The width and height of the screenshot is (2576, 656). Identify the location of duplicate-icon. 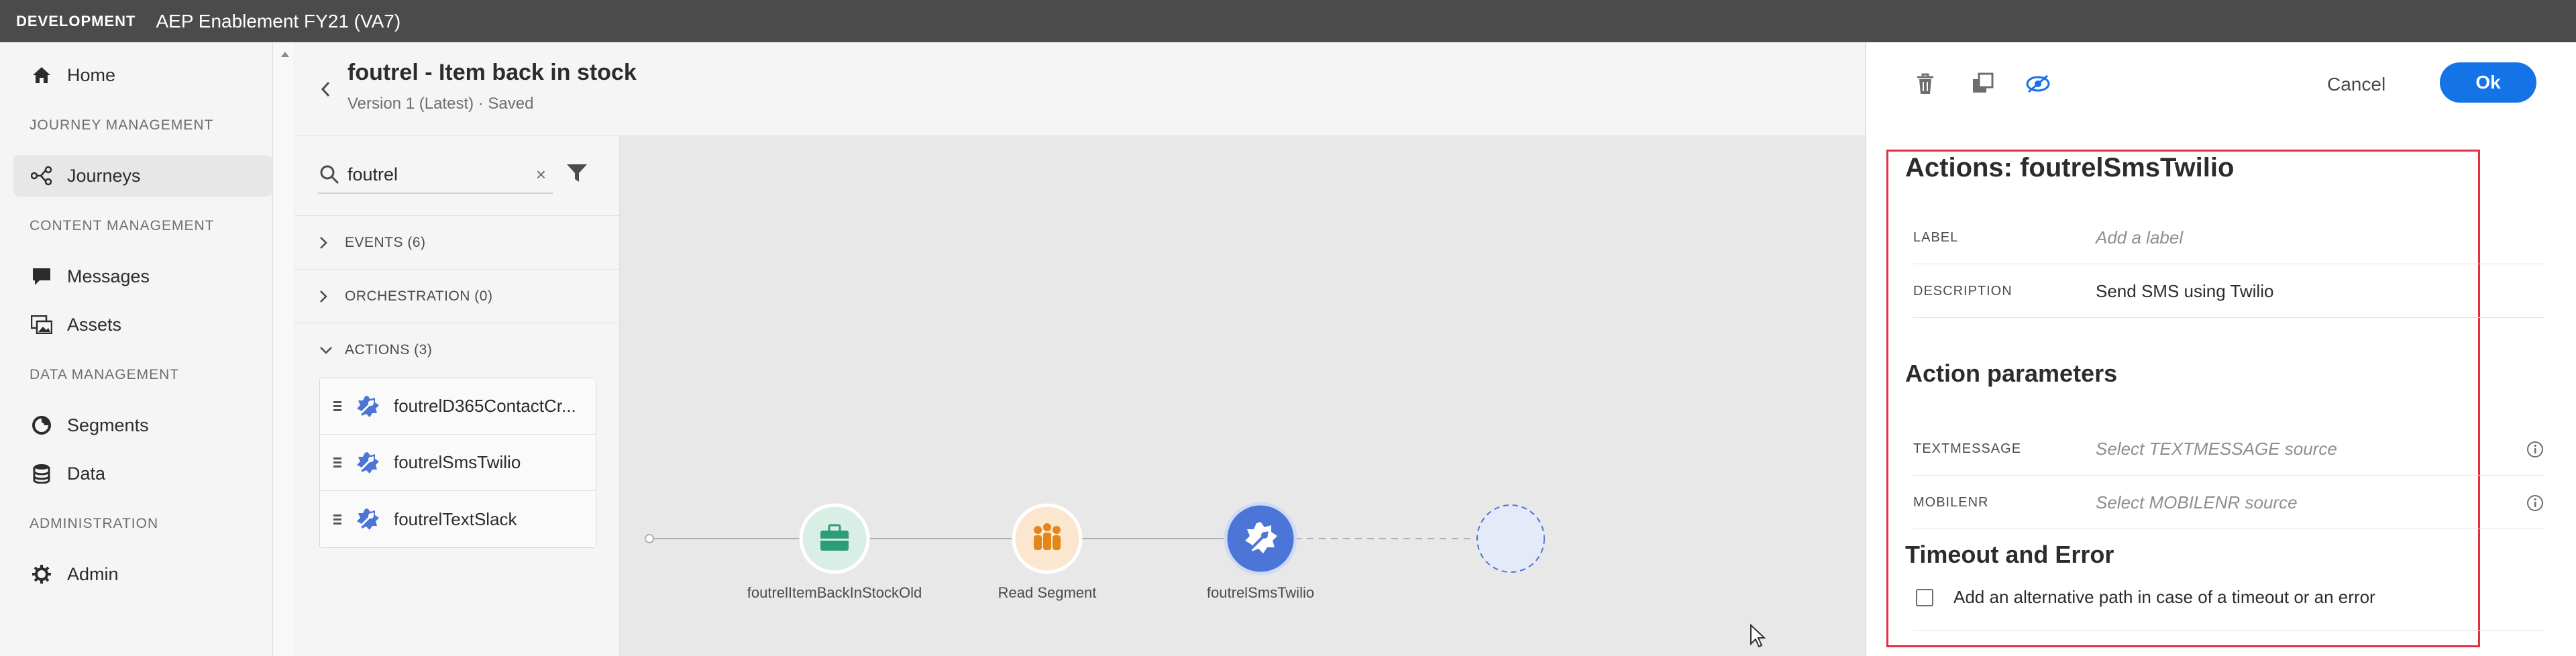
(1983, 84).